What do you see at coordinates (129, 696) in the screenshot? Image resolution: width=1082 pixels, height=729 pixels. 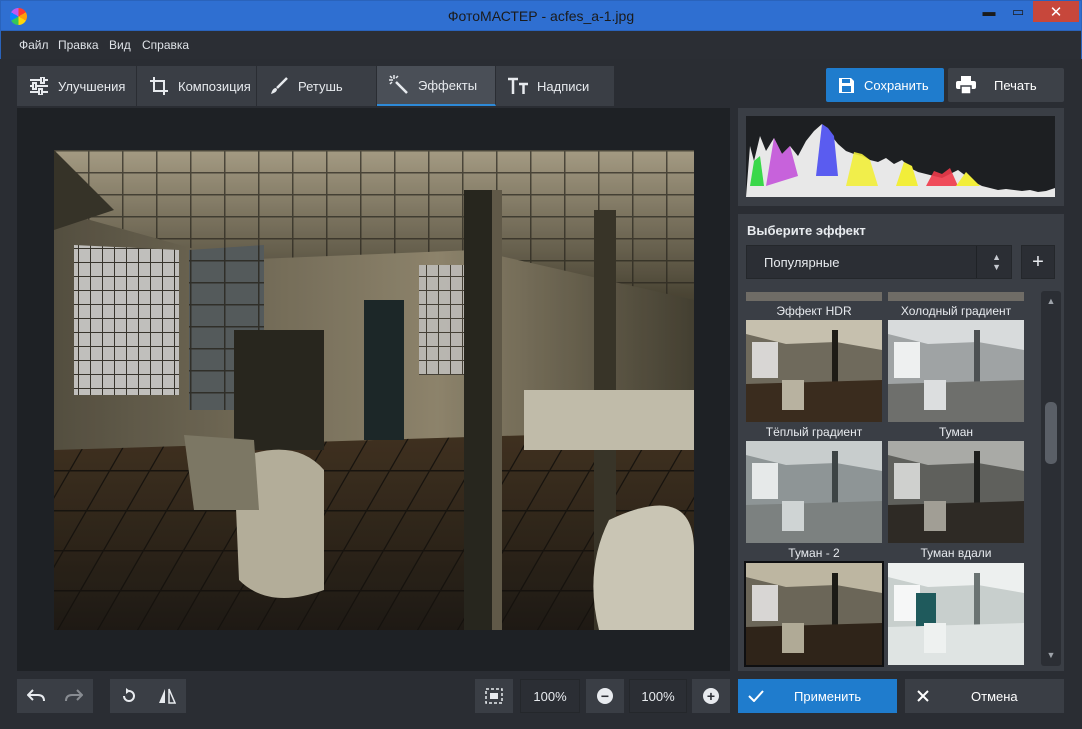 I see `rotate-icon` at bounding box center [129, 696].